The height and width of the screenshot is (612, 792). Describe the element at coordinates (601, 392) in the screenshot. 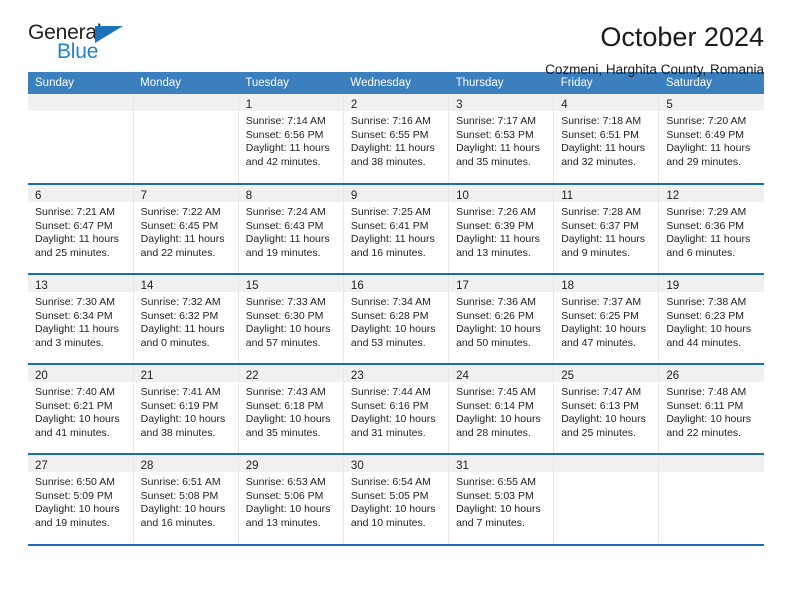

I see `sunrise-text: Sunrise: 7:47 AM` at that location.